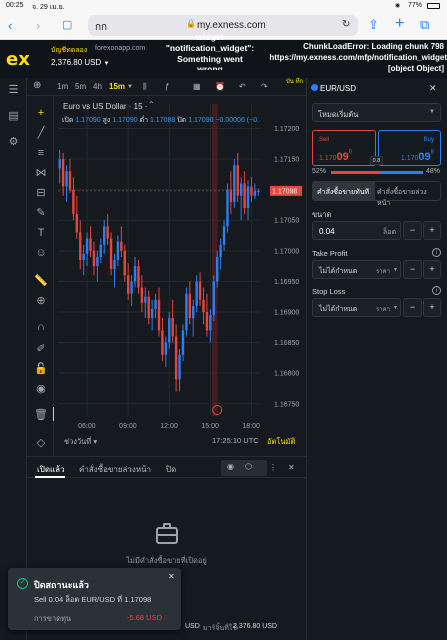 The image size is (447, 640). I want to click on settings-icon: ⚙, so click(13, 142).